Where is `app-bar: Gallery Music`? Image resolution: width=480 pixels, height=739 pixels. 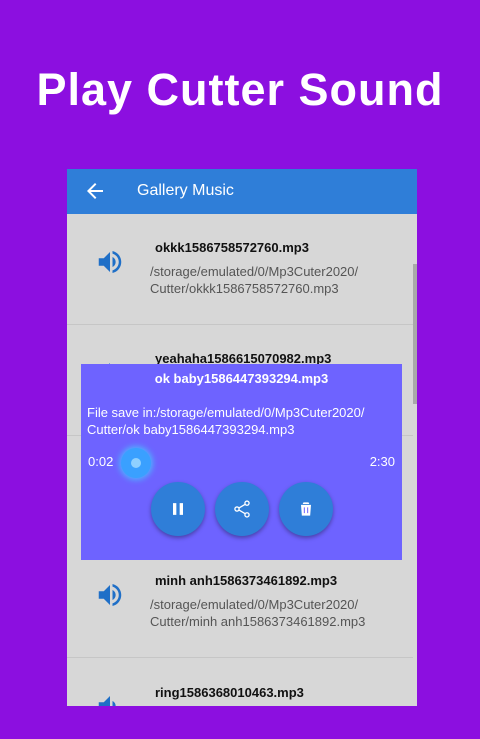
app-bar: Gallery Music is located at coordinates (242, 191).